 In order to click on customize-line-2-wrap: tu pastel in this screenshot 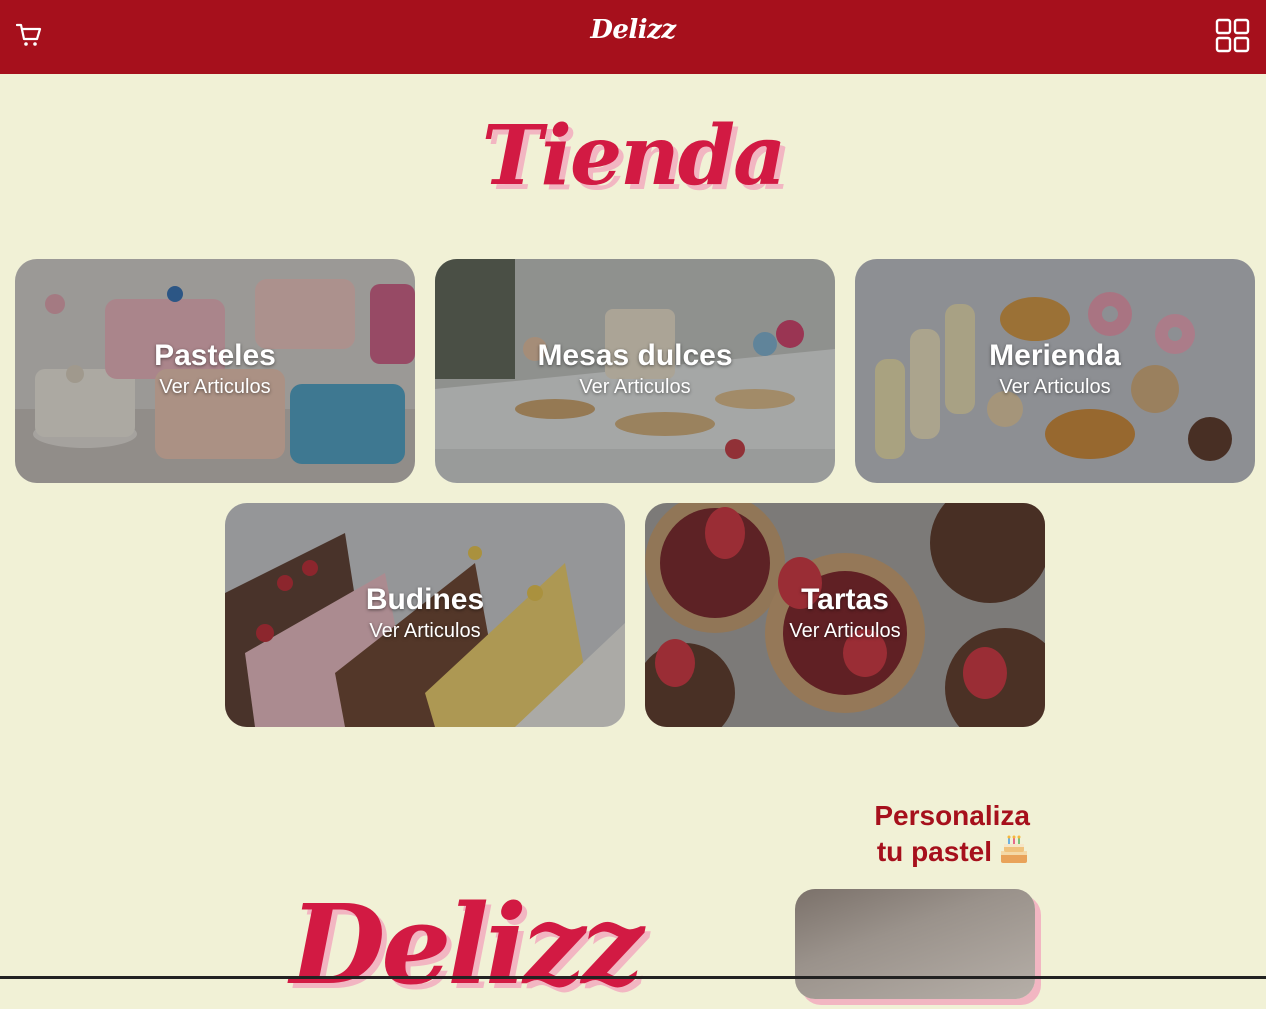, I will do `click(915, 852)`.